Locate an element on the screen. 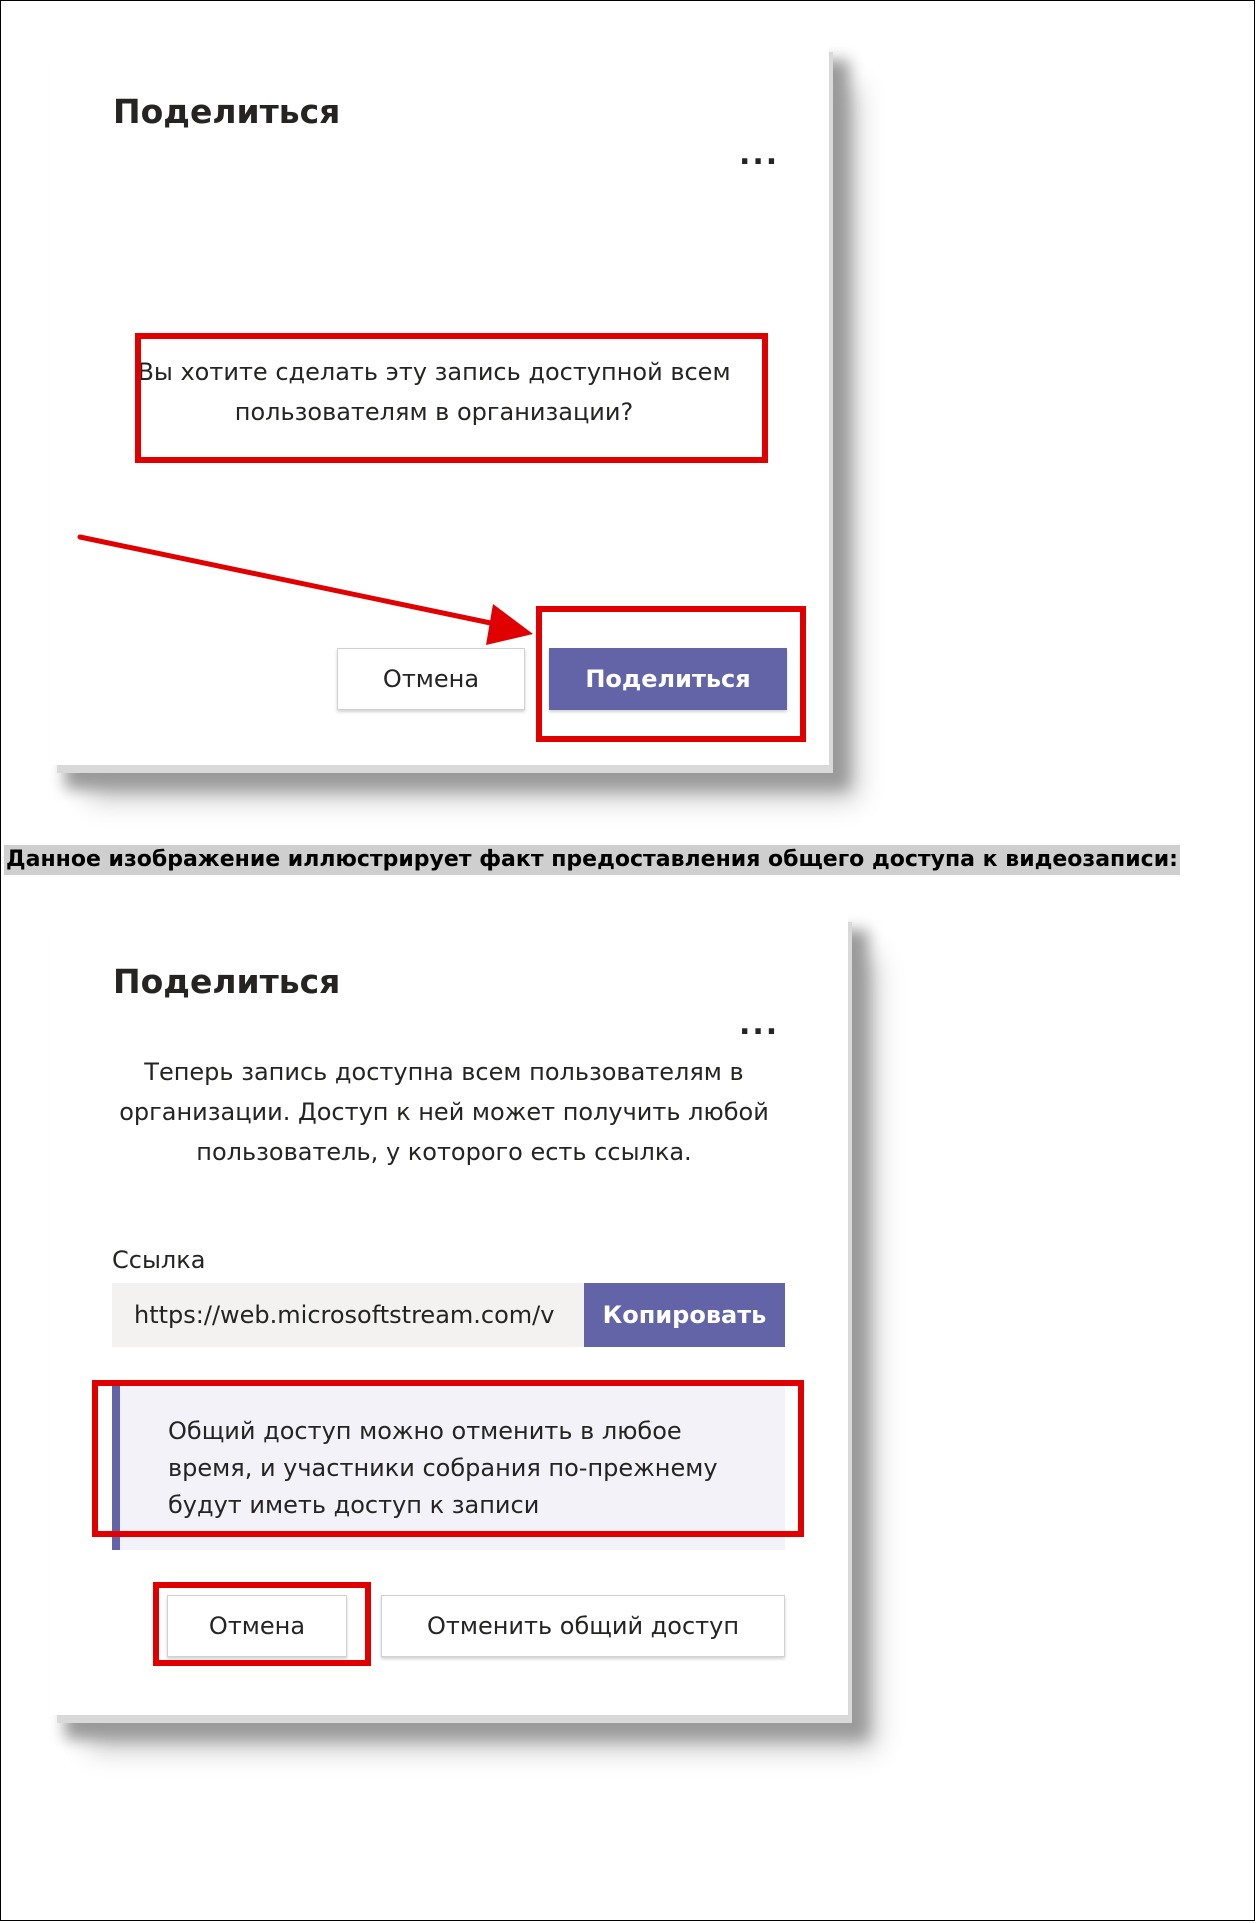 Image resolution: width=1257 pixels, height=1923 pixels. copy-button: Копировать is located at coordinates (684, 1315).